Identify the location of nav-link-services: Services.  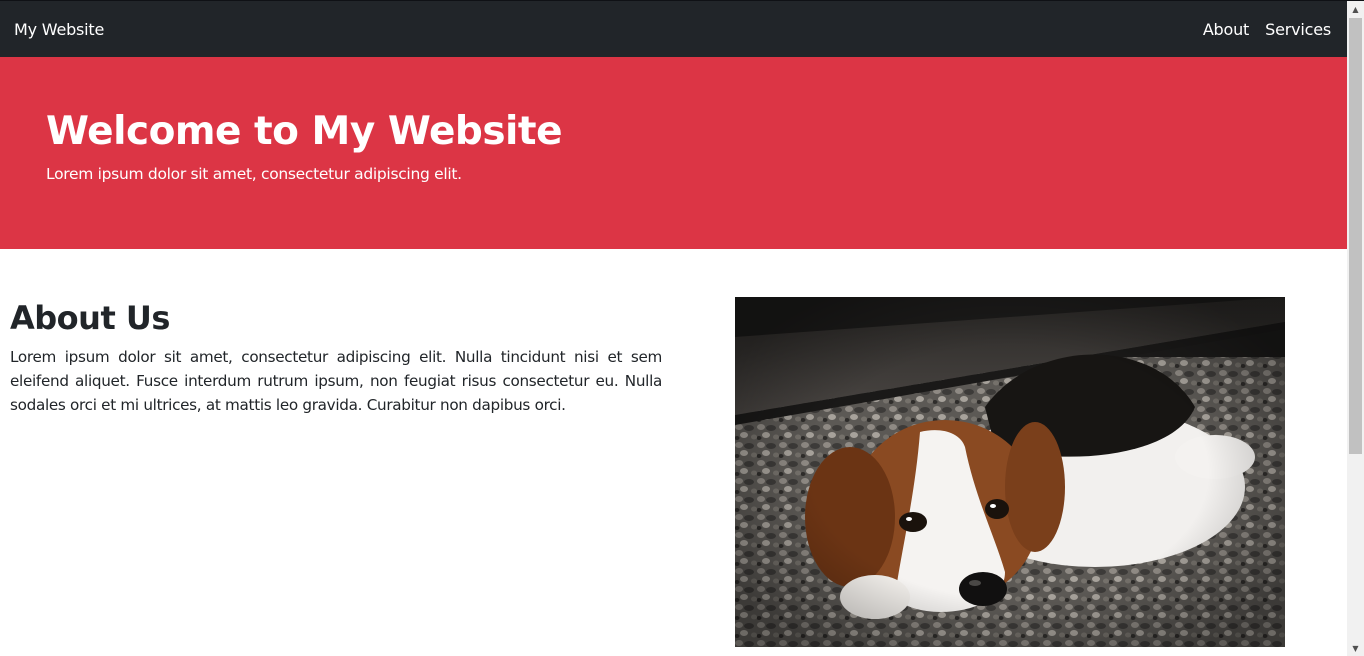
(1298, 29).